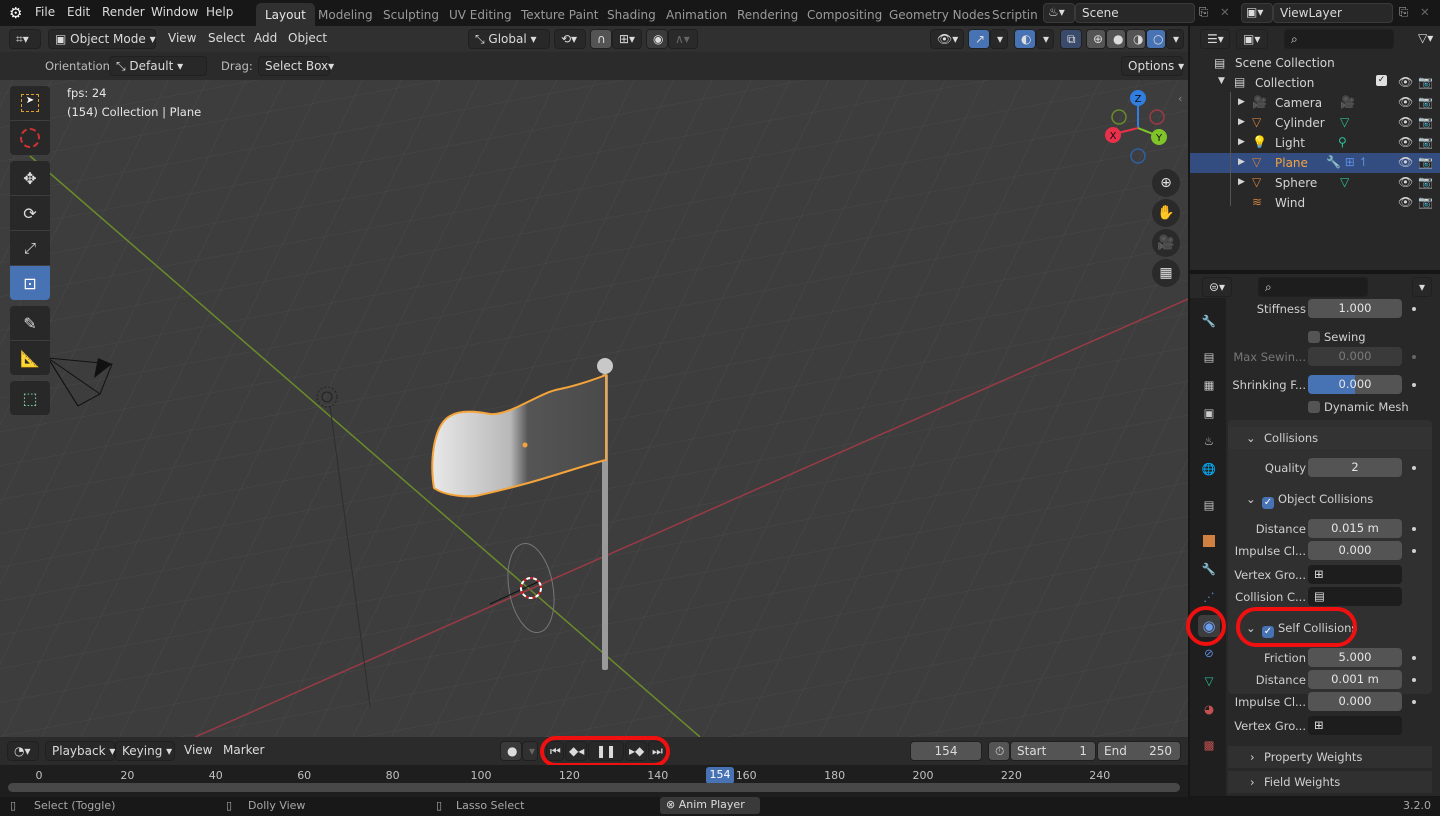  I want to click on panel-field-weights: › Field Weights, so click(1330, 782).